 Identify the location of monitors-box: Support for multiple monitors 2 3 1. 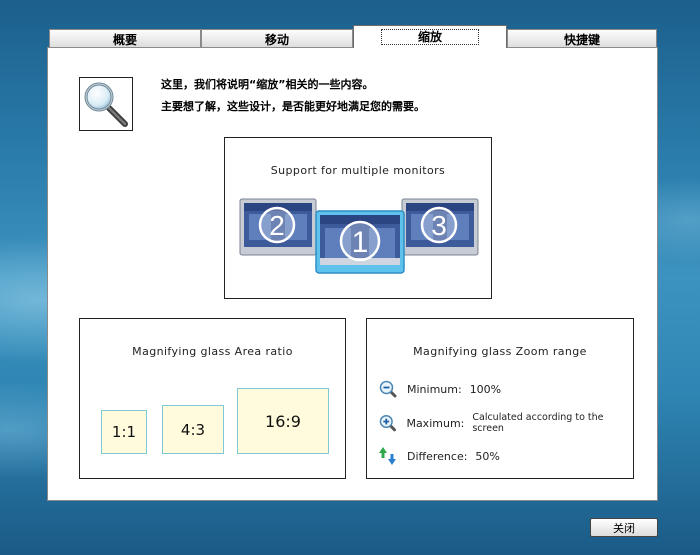
(358, 218).